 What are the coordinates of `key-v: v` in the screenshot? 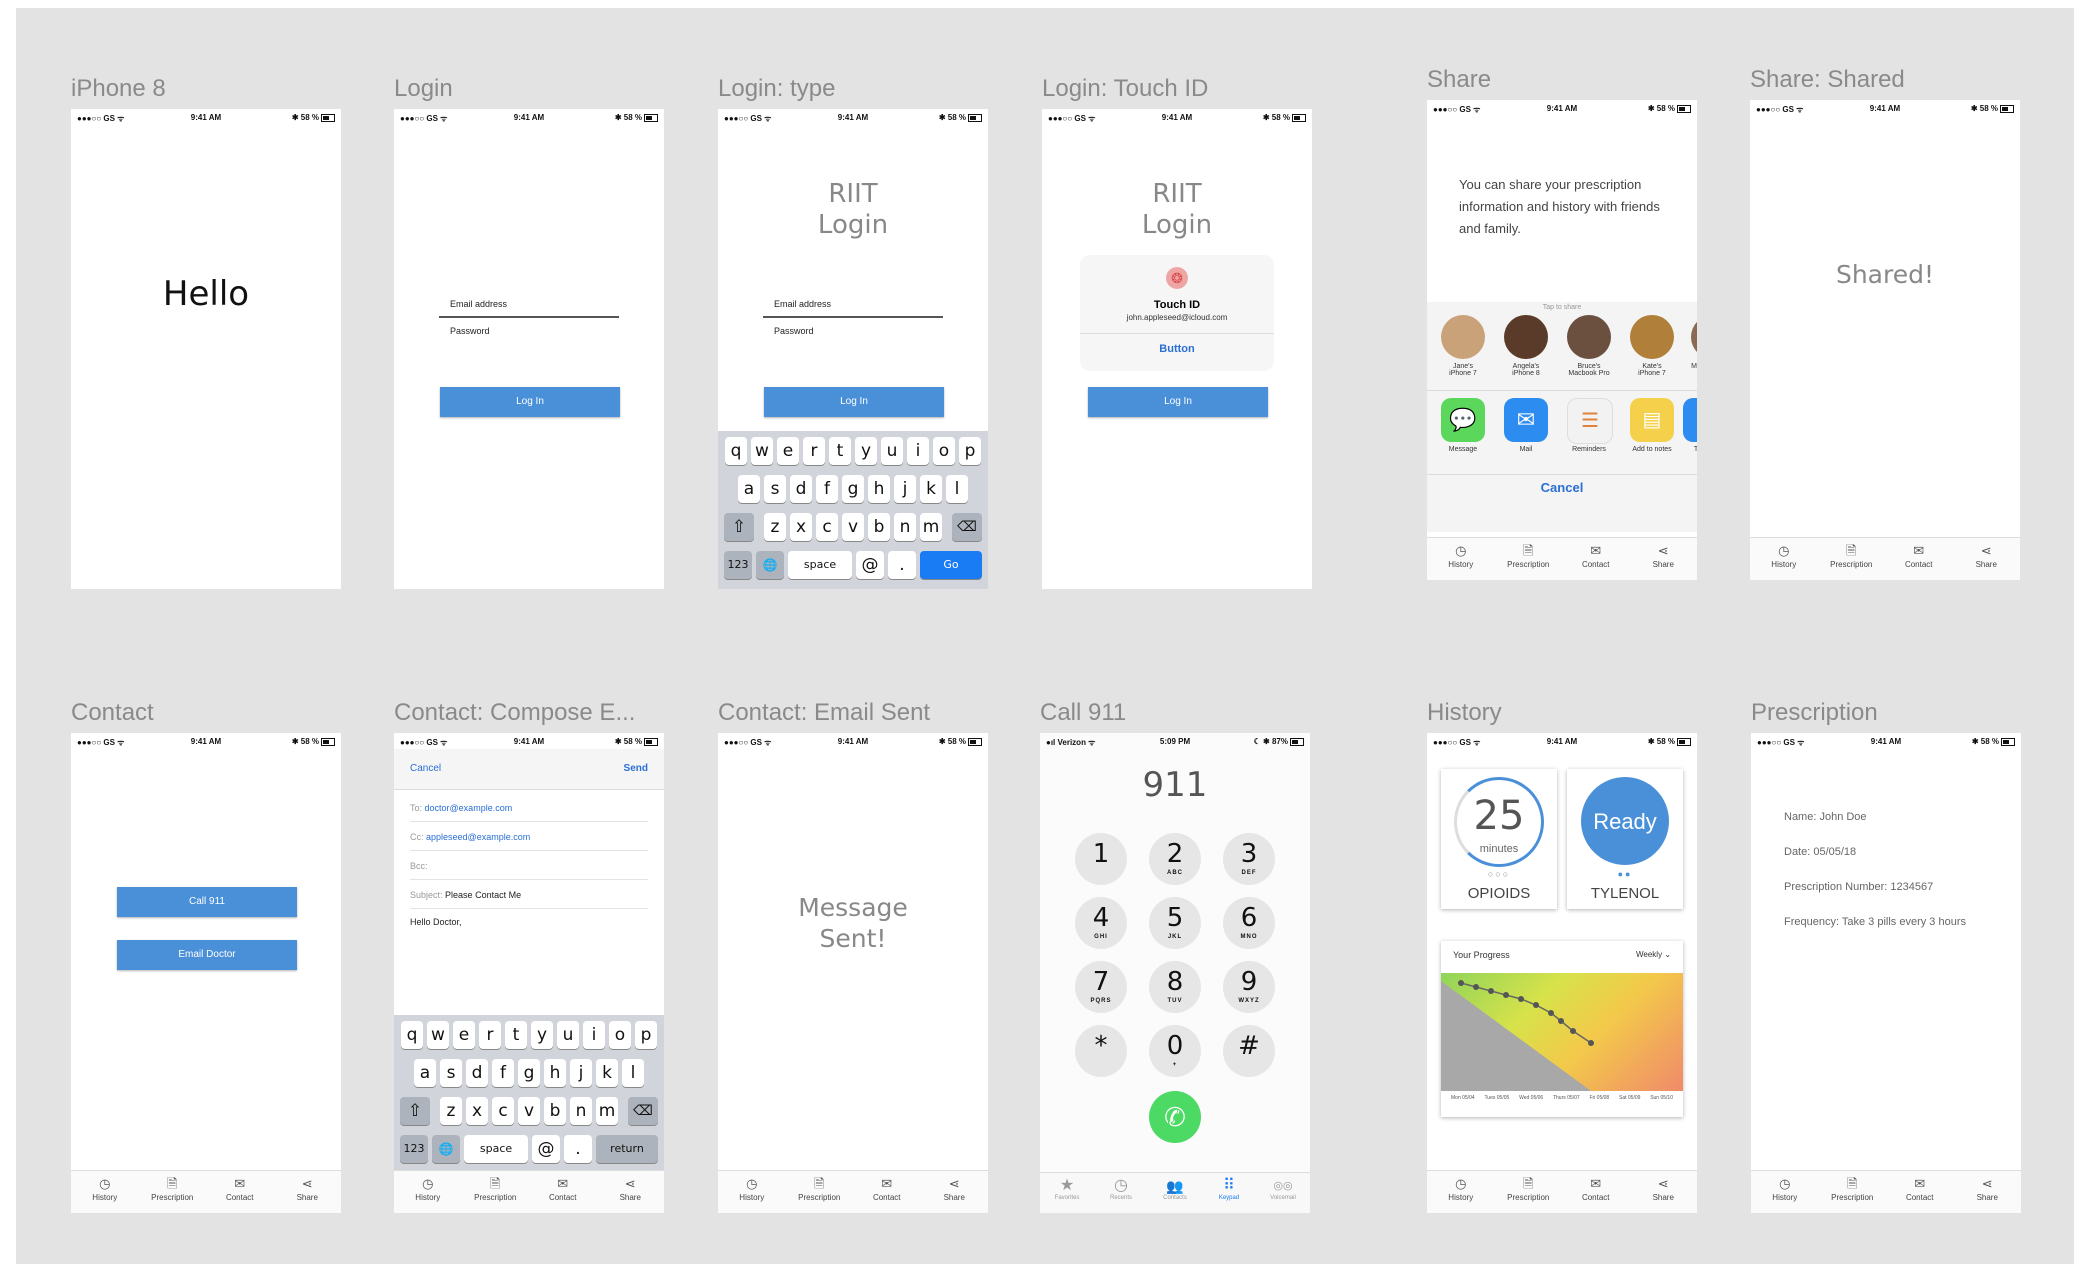 It's located at (853, 527).